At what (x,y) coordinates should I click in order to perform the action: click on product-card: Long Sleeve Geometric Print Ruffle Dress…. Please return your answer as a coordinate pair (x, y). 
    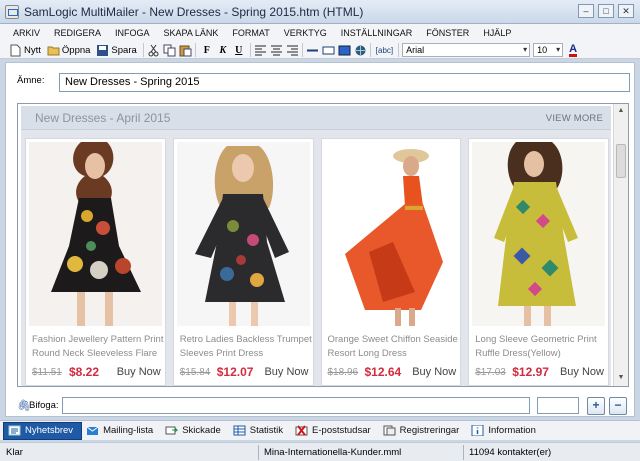
    Looking at the image, I should click on (538, 262).